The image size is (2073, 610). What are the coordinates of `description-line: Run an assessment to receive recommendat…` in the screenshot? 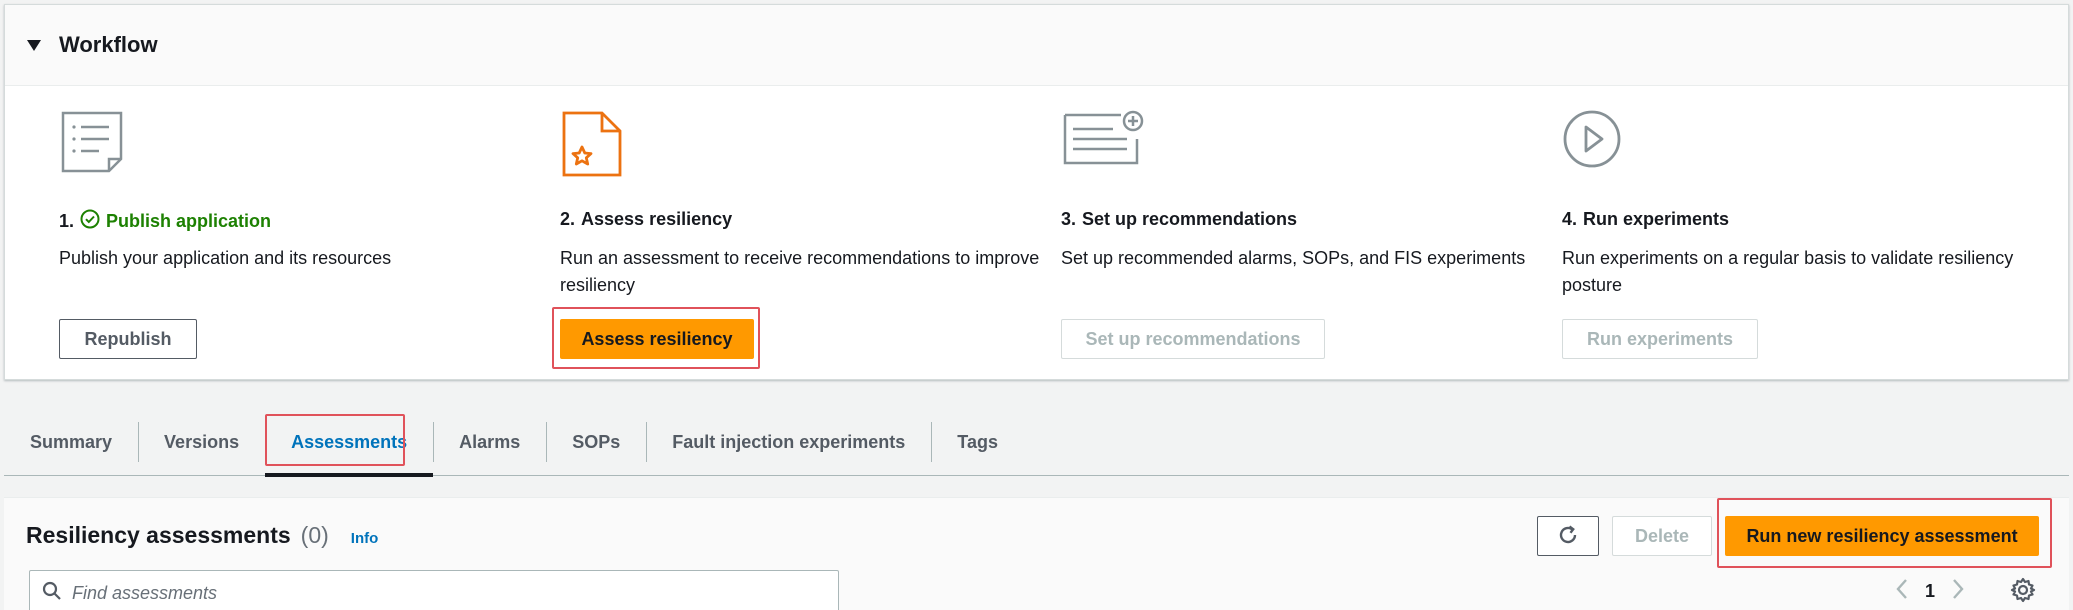 It's located at (800, 258).